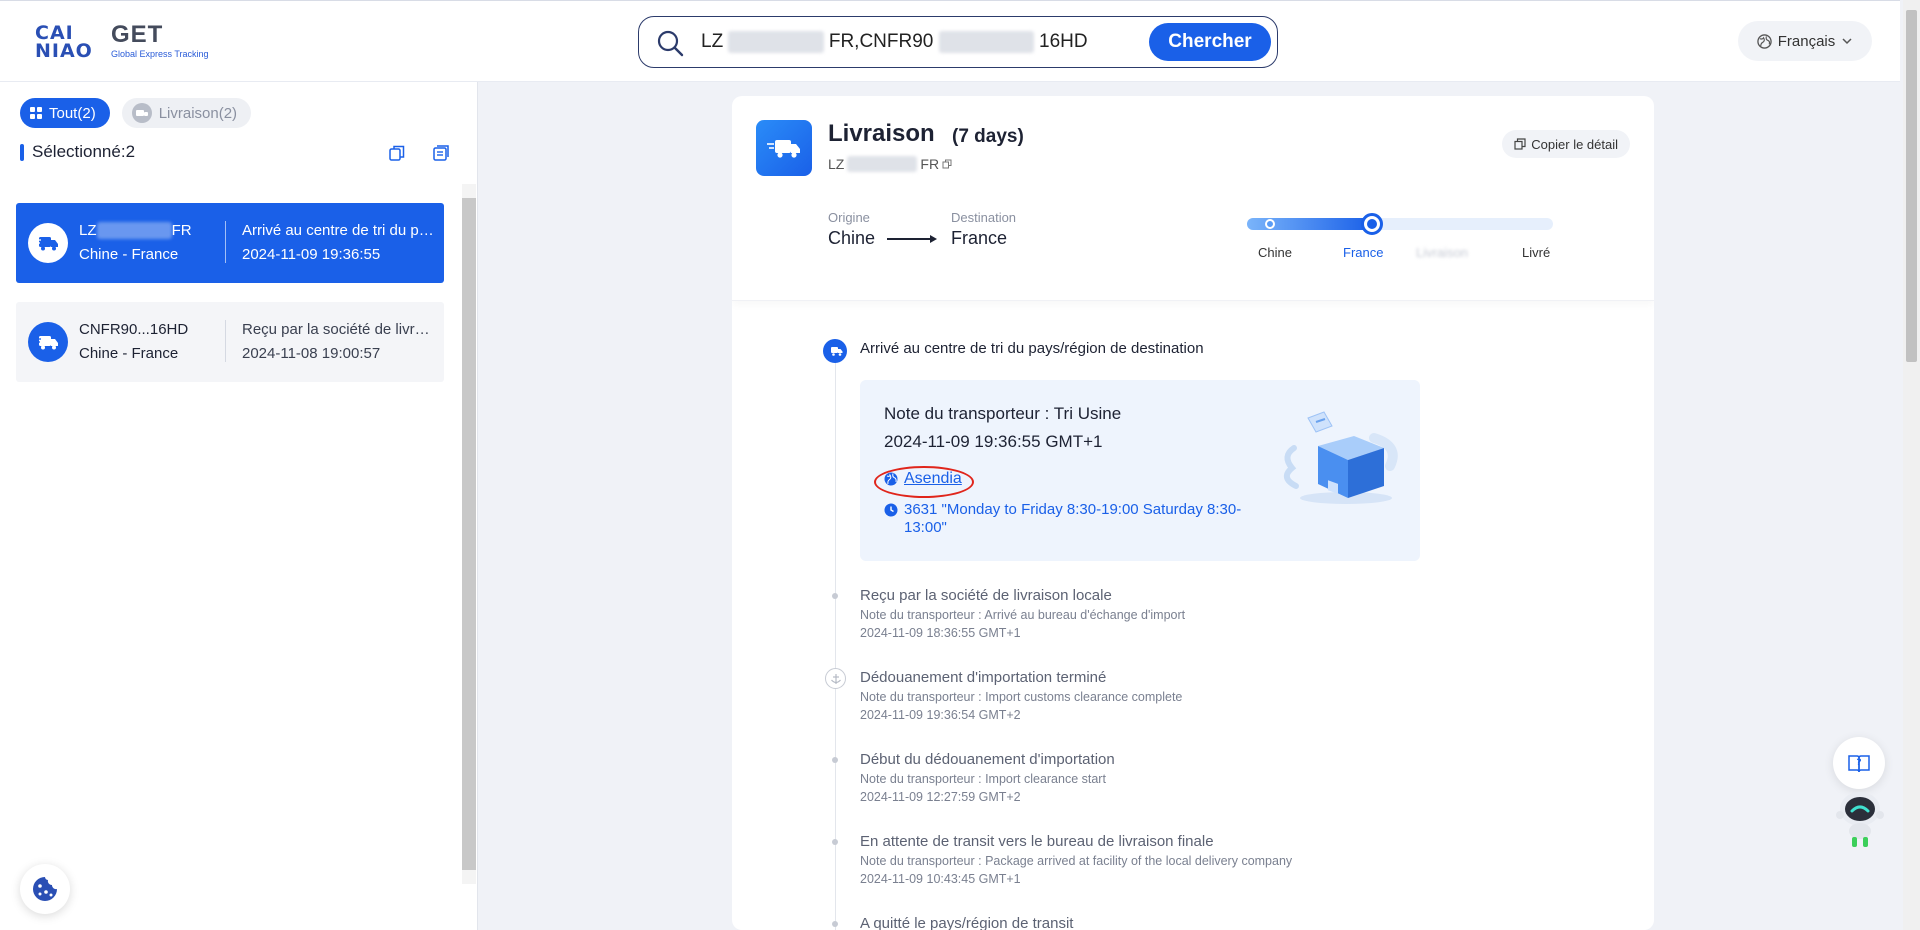  What do you see at coordinates (160, 54) in the screenshot?
I see `logo-subtitle: Global Express Tracking` at bounding box center [160, 54].